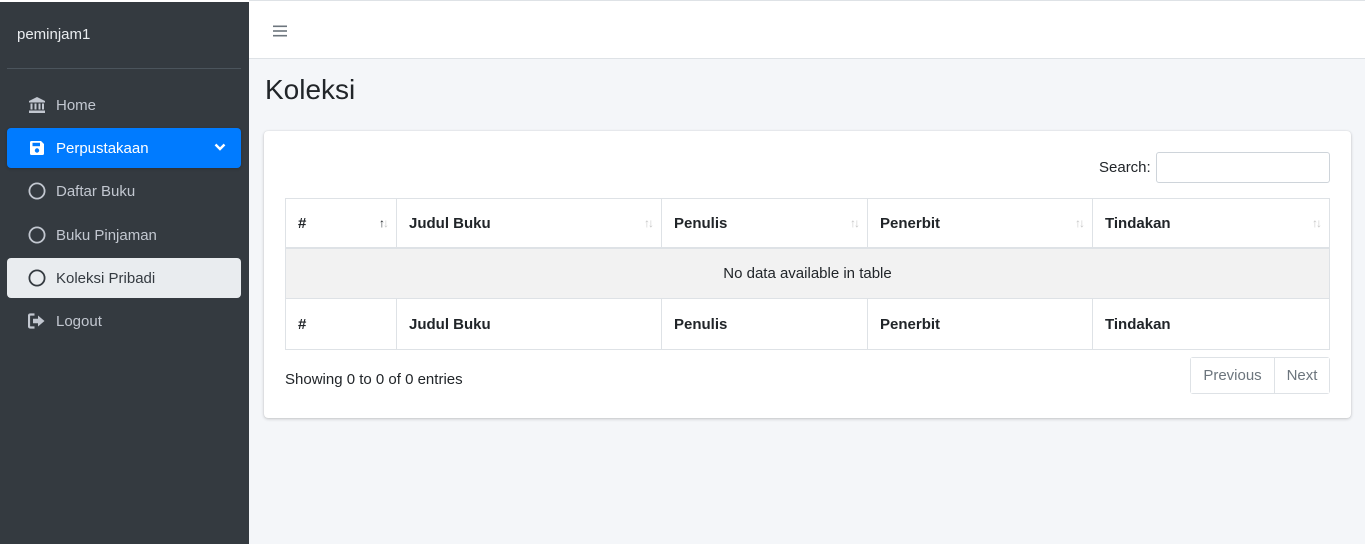  What do you see at coordinates (37, 105) in the screenshot?
I see `landmark-icon` at bounding box center [37, 105].